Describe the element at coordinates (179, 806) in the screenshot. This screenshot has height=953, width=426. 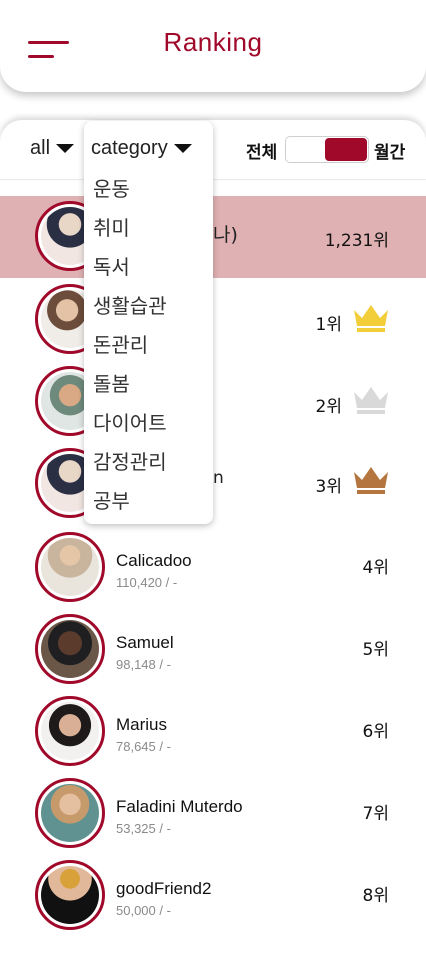
I see `user-name: Faladini Muterdo` at that location.